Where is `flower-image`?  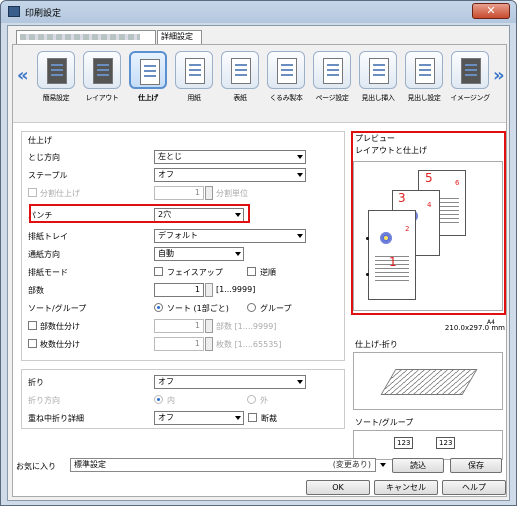
flower-image is located at coordinates (386, 238).